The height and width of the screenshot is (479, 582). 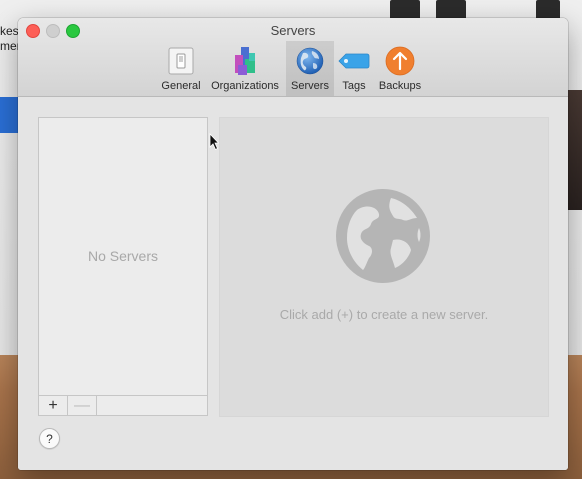 What do you see at coordinates (123, 405) in the screenshot?
I see `server-list-footer: + —` at bounding box center [123, 405].